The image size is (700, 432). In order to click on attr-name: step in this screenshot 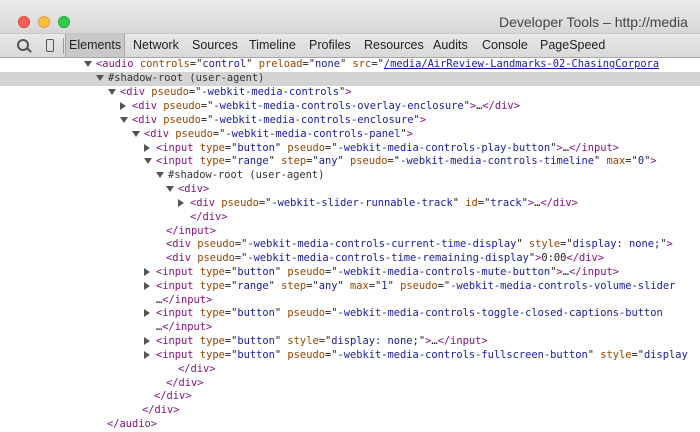, I will do `click(294, 161)`.